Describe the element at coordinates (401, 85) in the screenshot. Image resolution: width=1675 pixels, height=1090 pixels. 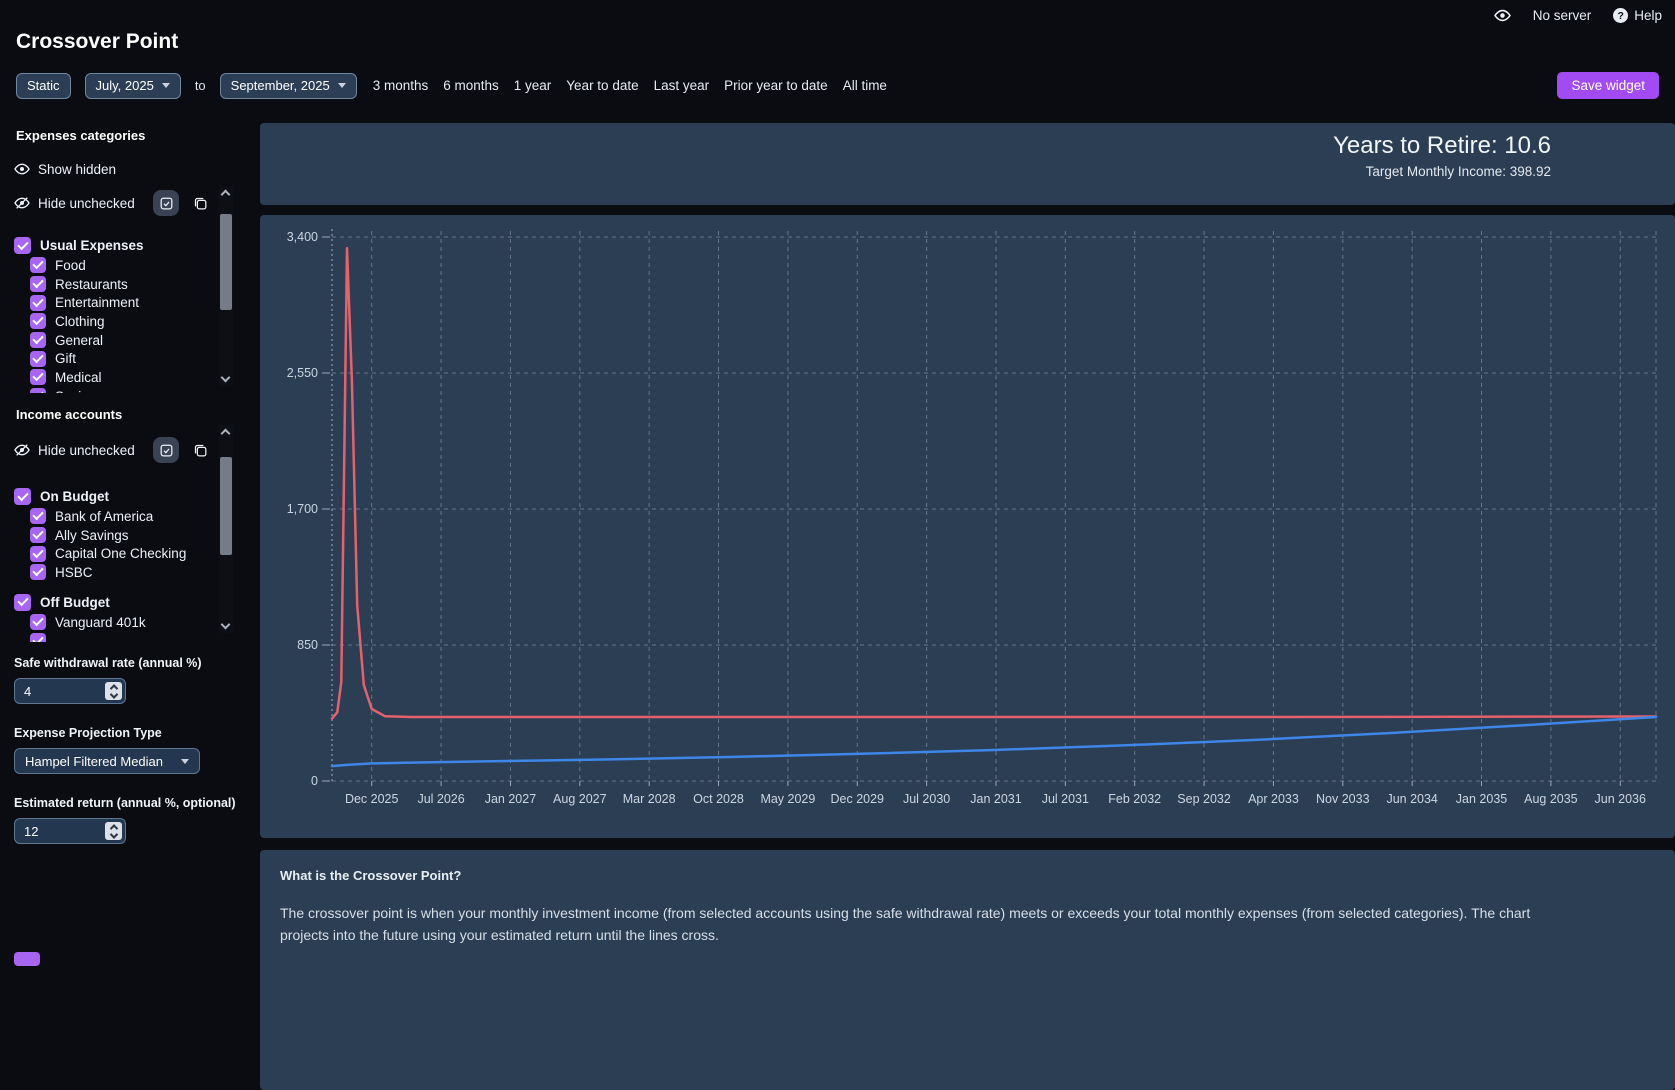
I see `range-3-months: 3 months` at that location.